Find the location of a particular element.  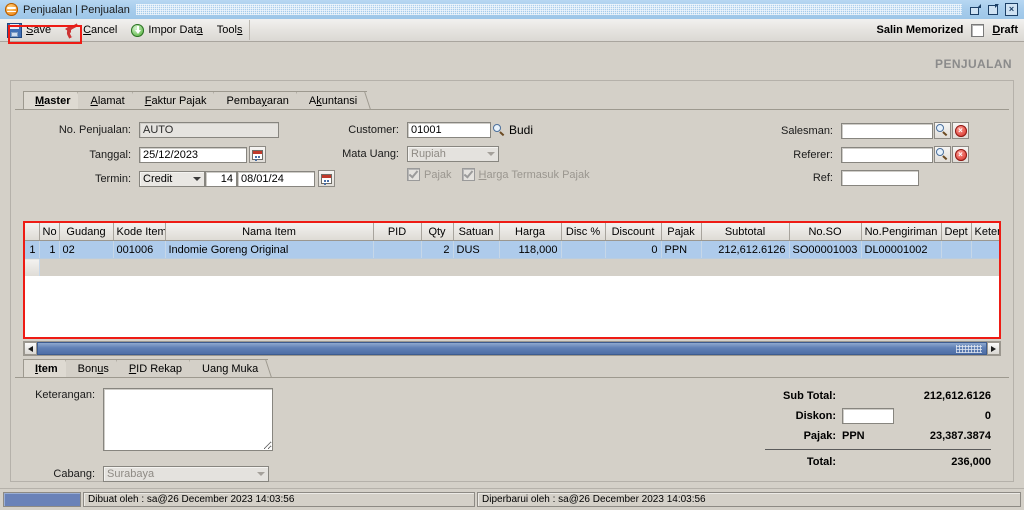

calendar-icon is located at coordinates (326, 178).